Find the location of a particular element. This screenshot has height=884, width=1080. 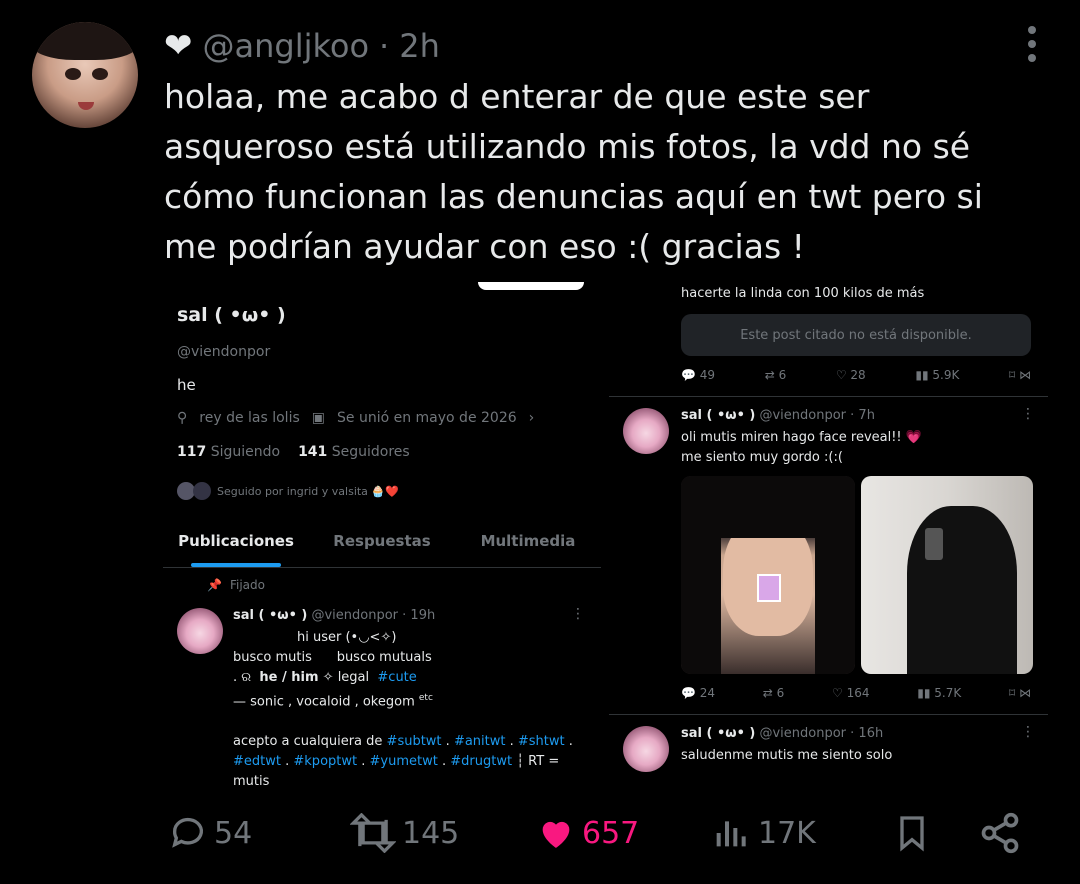

pinned-spacer is located at coordinates (413, 722).